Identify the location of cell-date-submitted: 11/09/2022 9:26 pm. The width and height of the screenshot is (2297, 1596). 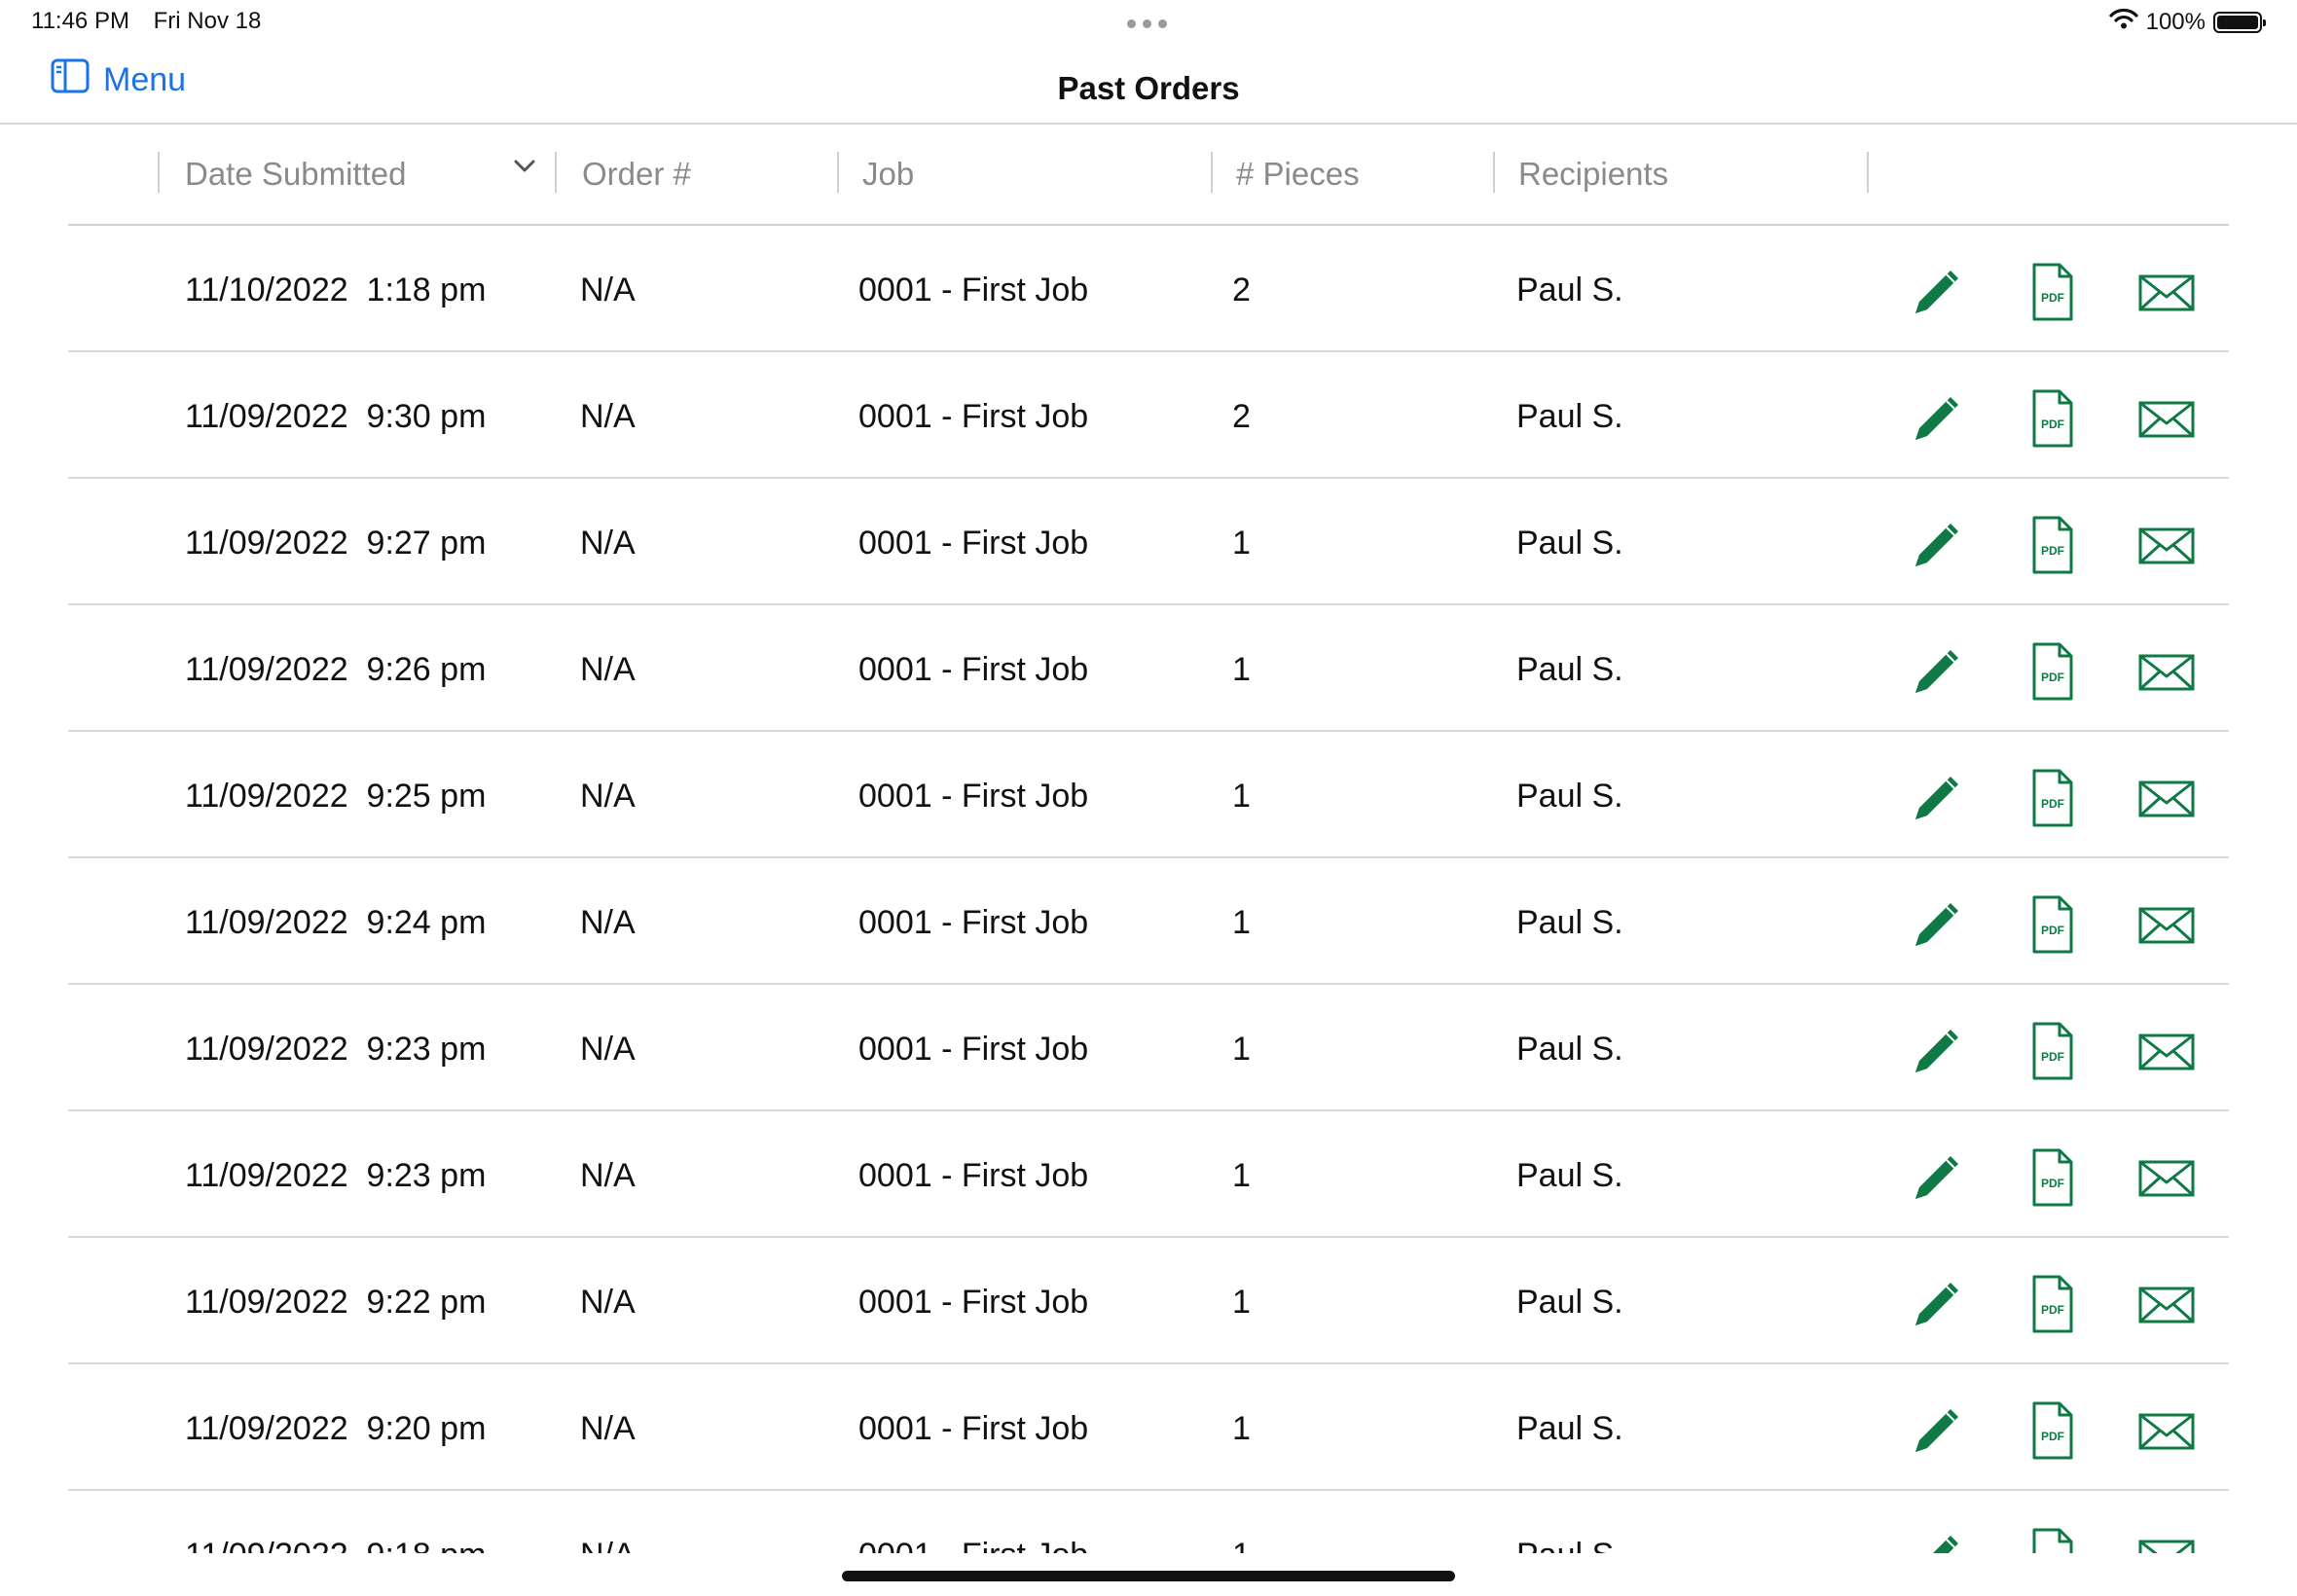
(336, 669).